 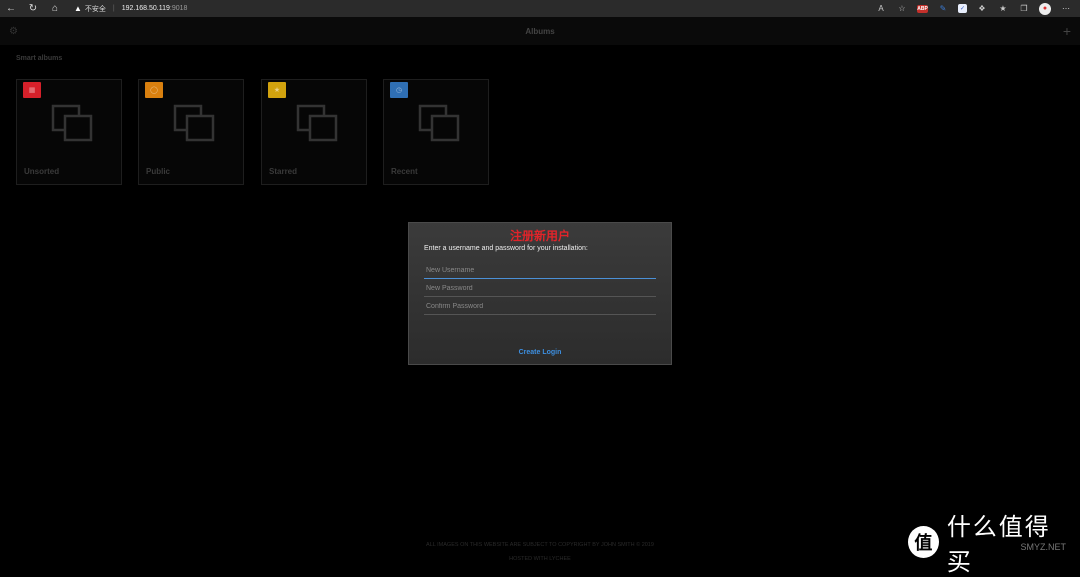 What do you see at coordinates (277, 90) in the screenshot?
I see `star-badge-icon: ★` at bounding box center [277, 90].